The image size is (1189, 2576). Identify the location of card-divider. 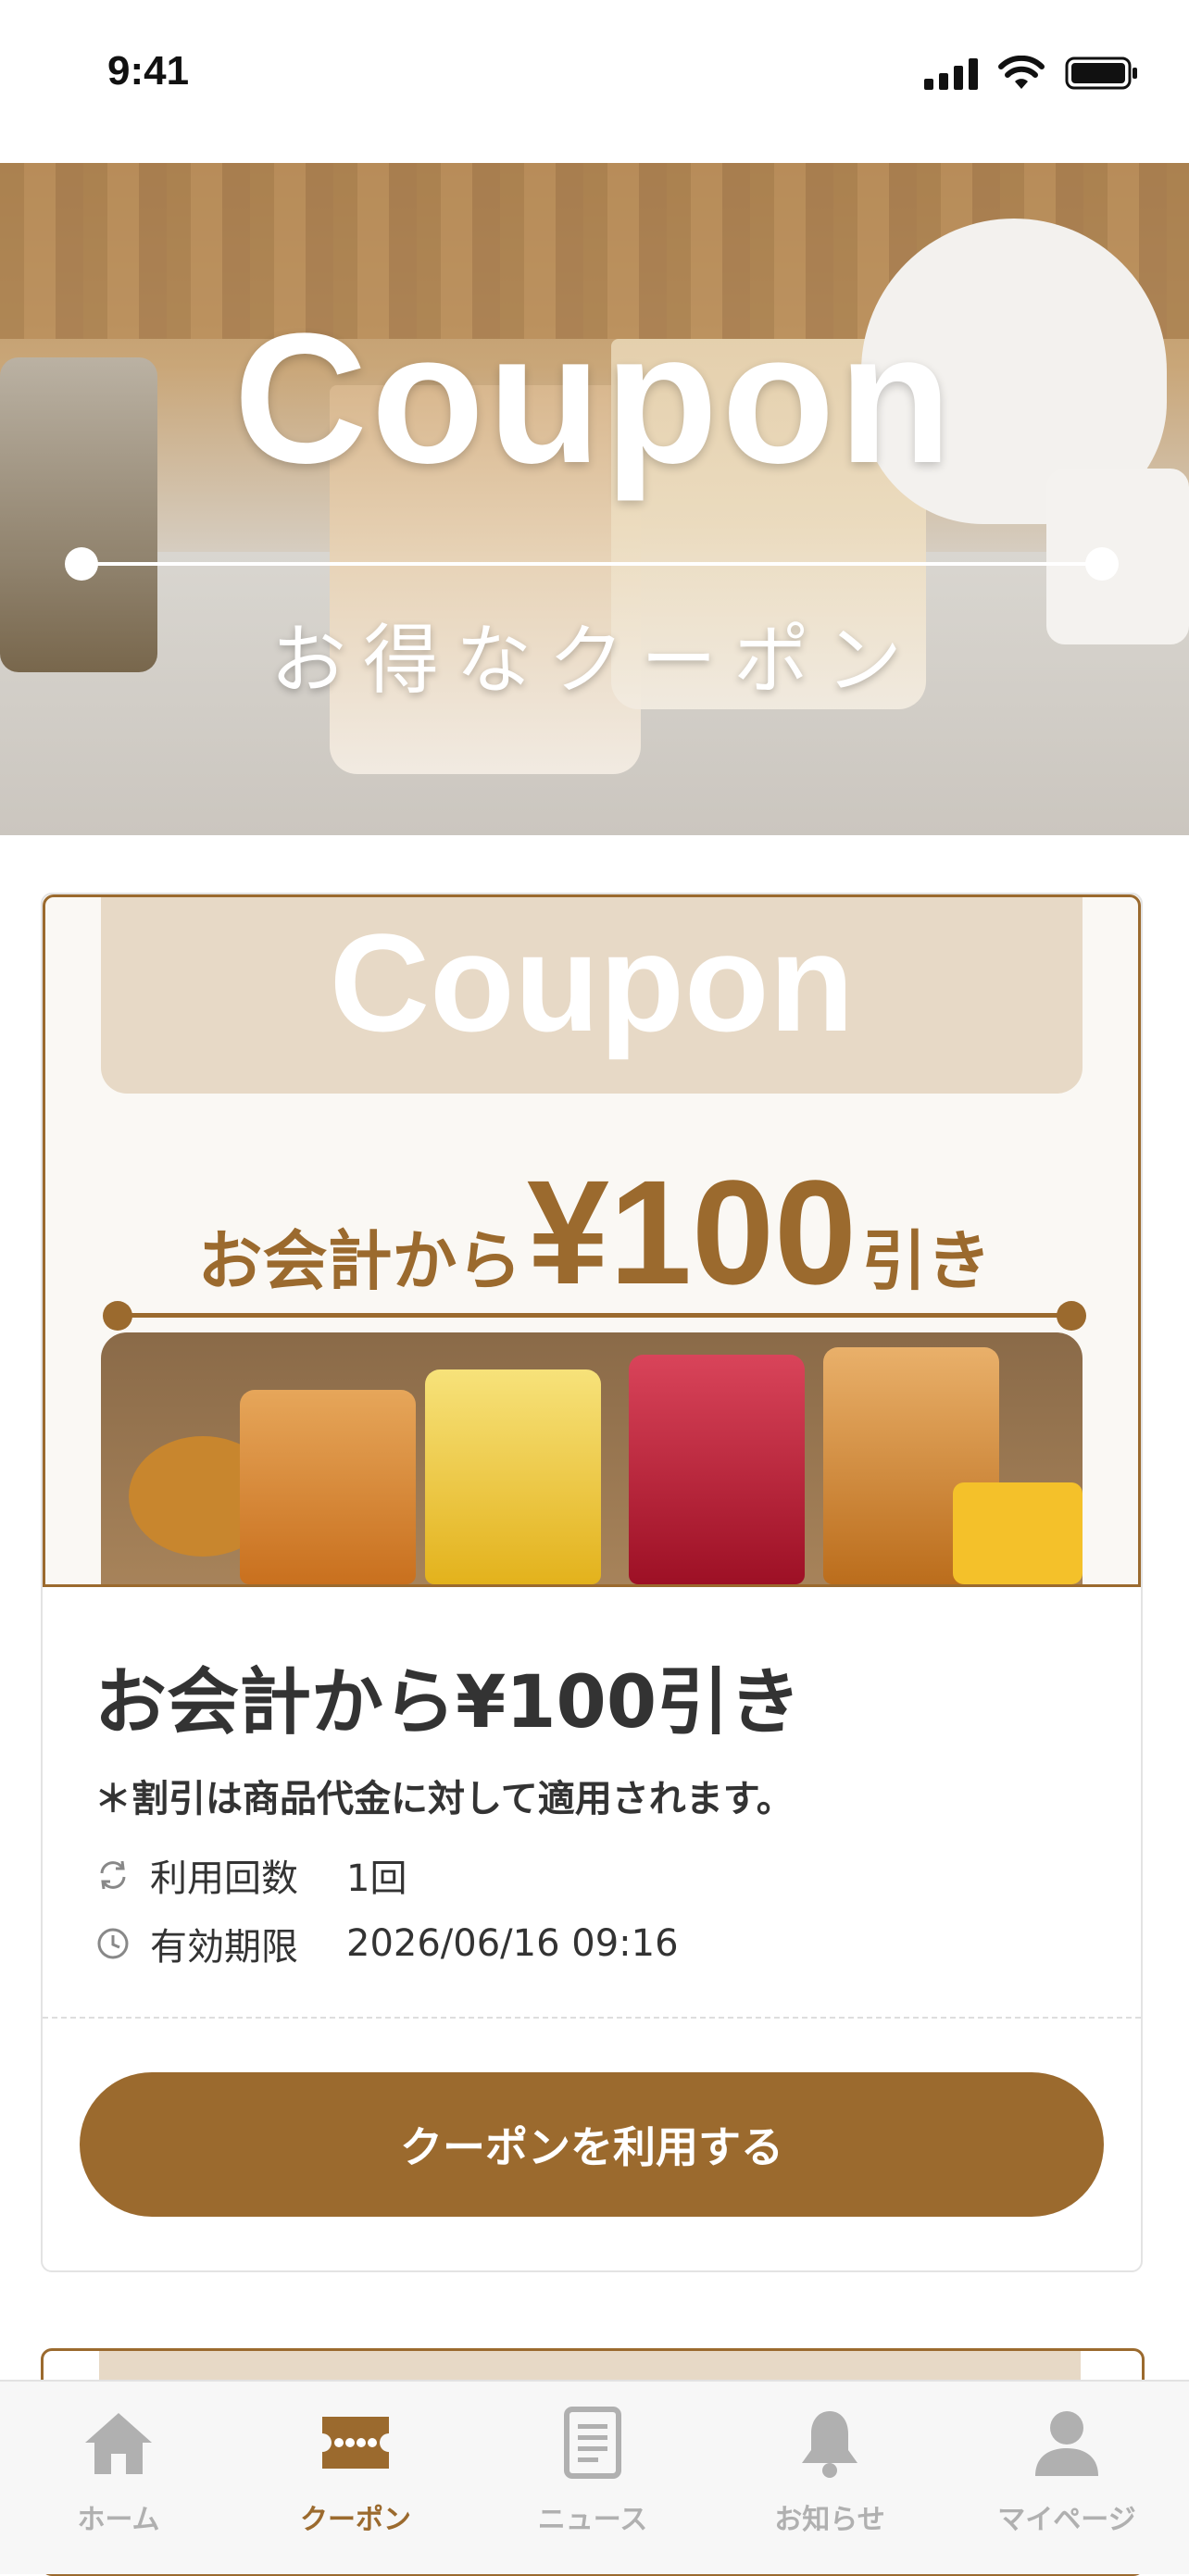
(592, 2018).